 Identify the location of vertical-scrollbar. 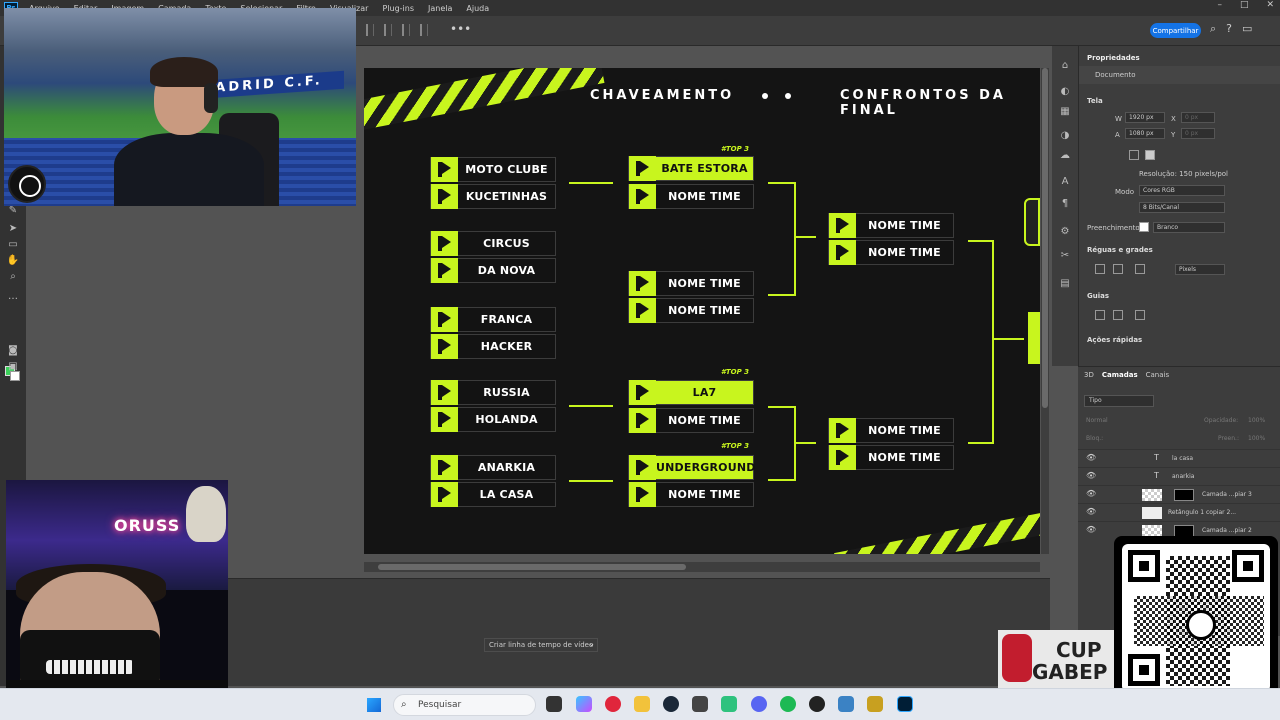
(1045, 311).